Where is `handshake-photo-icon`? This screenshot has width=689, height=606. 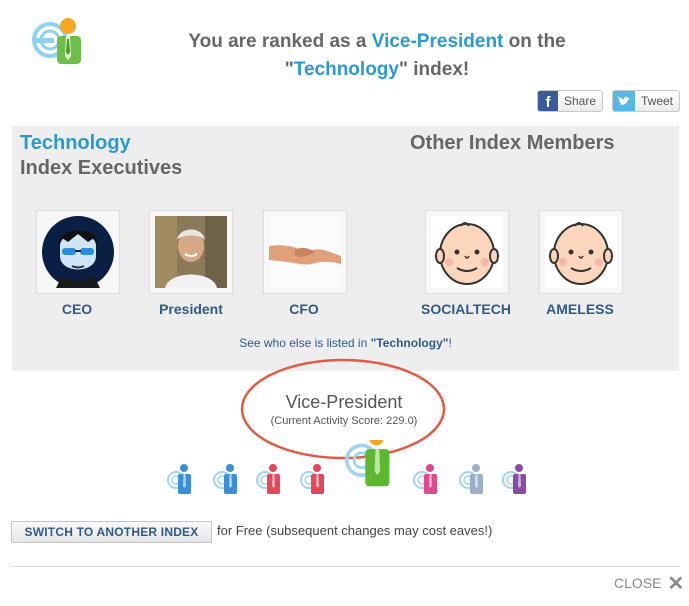
handshake-photo-icon is located at coordinates (305, 252).